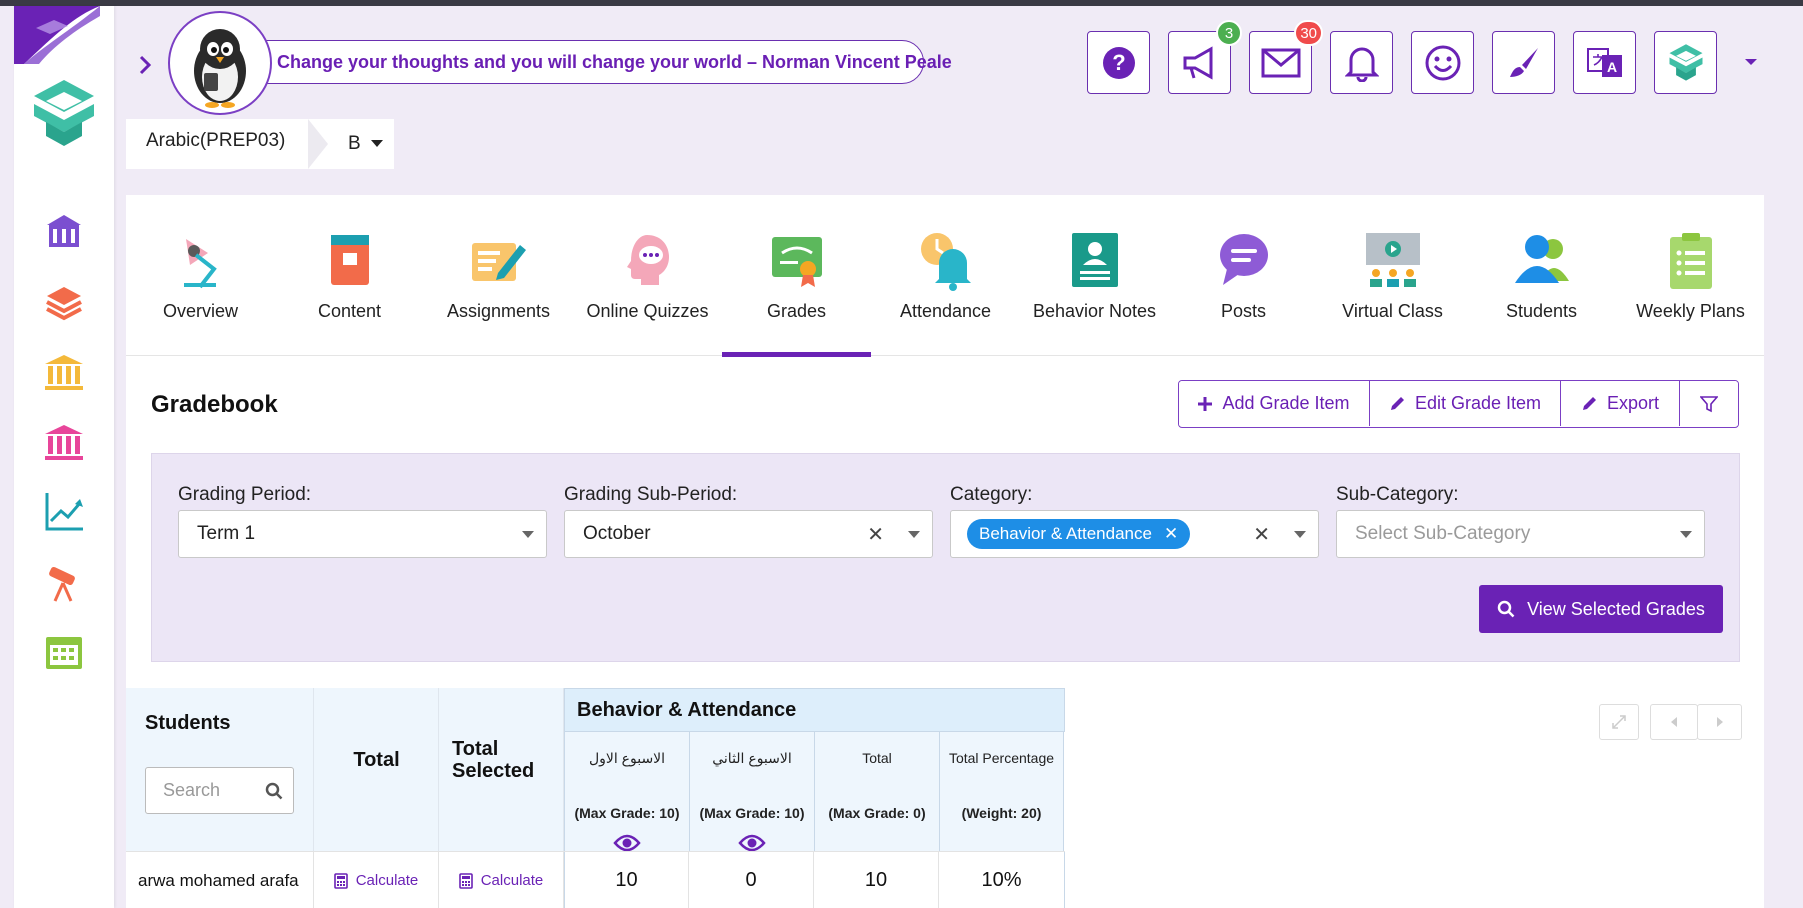  Describe the element at coordinates (1095, 260) in the screenshot. I see `id-card-icon` at that location.